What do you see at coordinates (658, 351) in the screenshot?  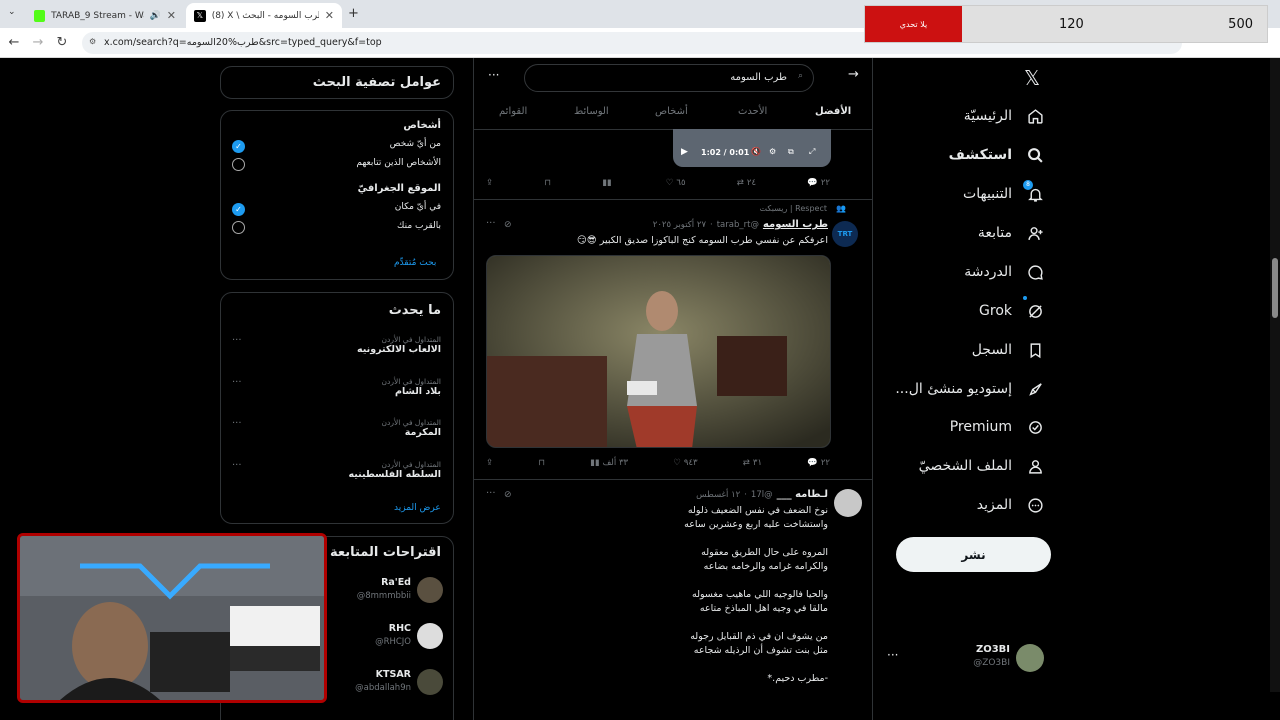 I see `tweet-image` at bounding box center [658, 351].